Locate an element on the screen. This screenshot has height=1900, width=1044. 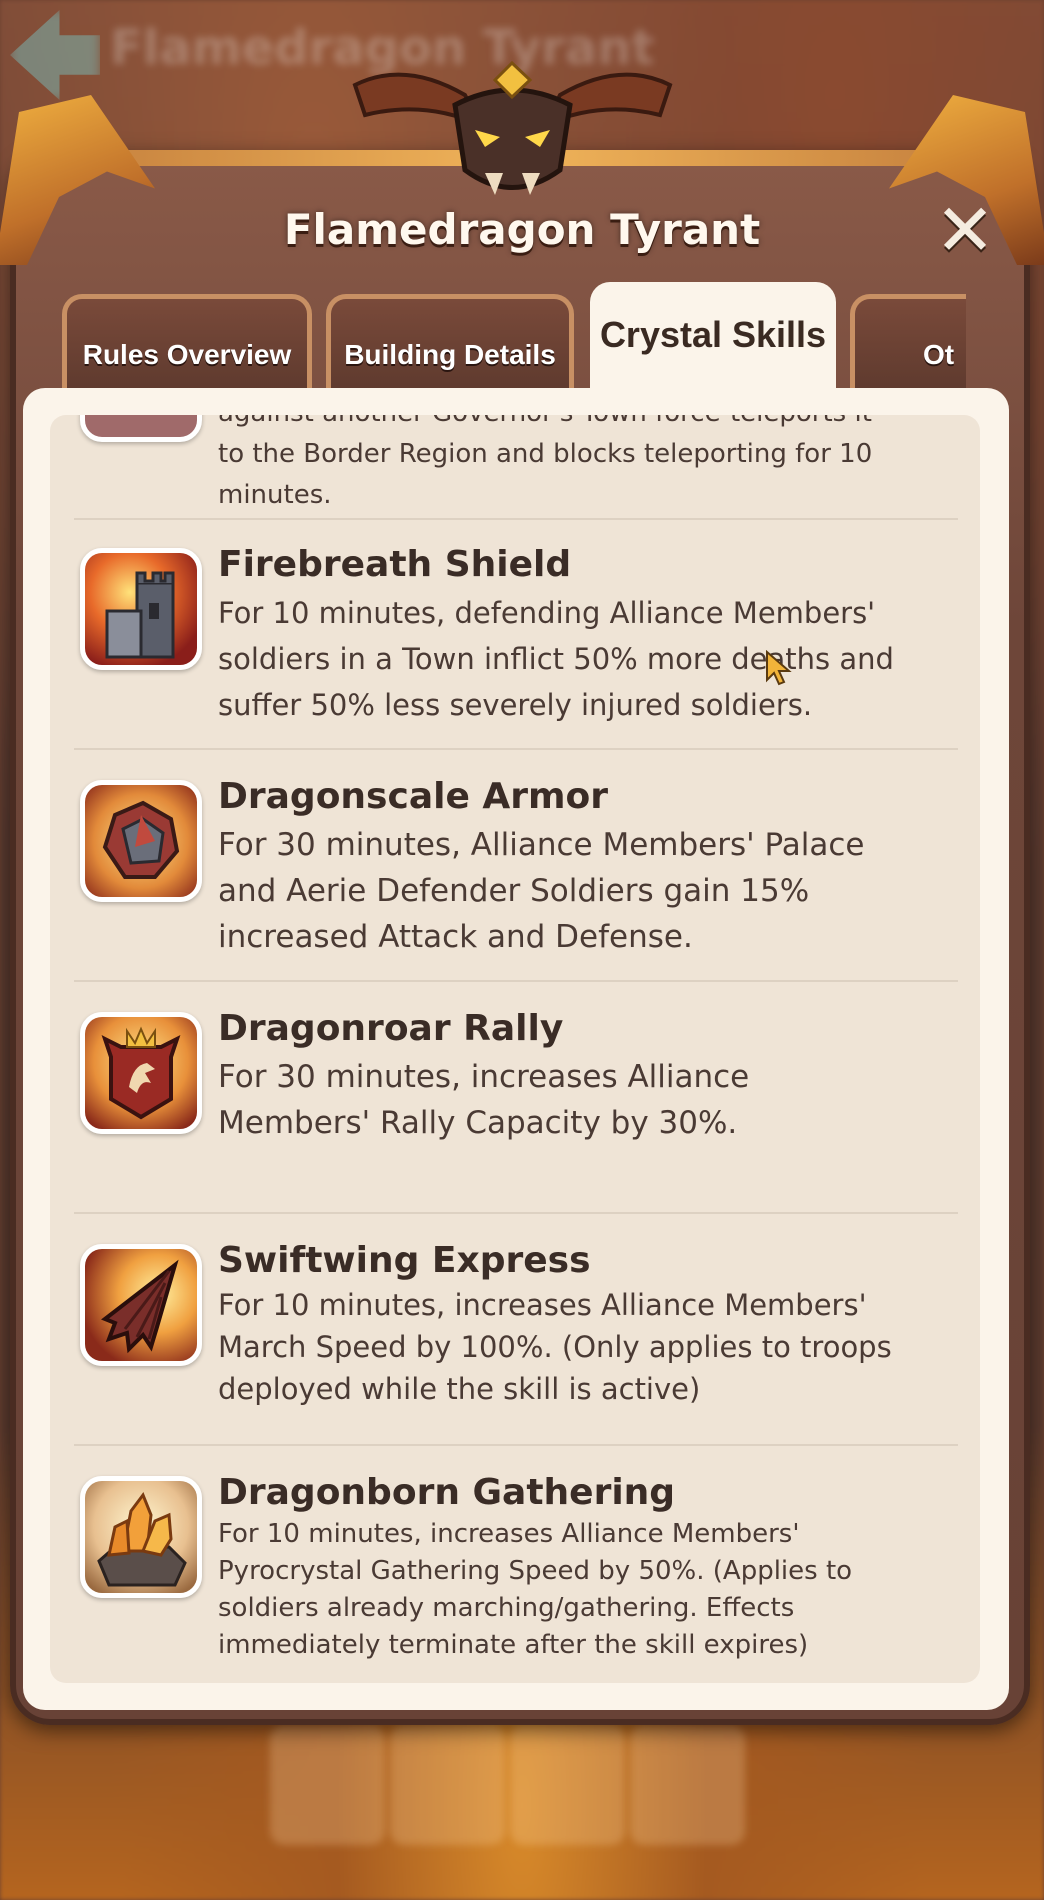
wing-icon is located at coordinates (141, 1305).